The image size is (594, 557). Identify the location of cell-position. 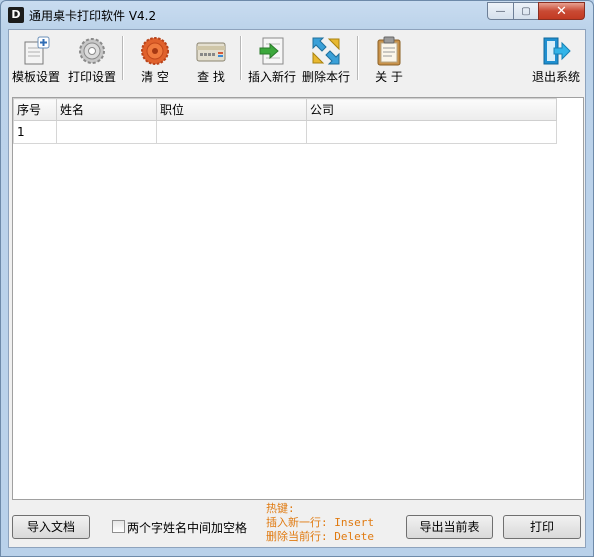
(231, 132).